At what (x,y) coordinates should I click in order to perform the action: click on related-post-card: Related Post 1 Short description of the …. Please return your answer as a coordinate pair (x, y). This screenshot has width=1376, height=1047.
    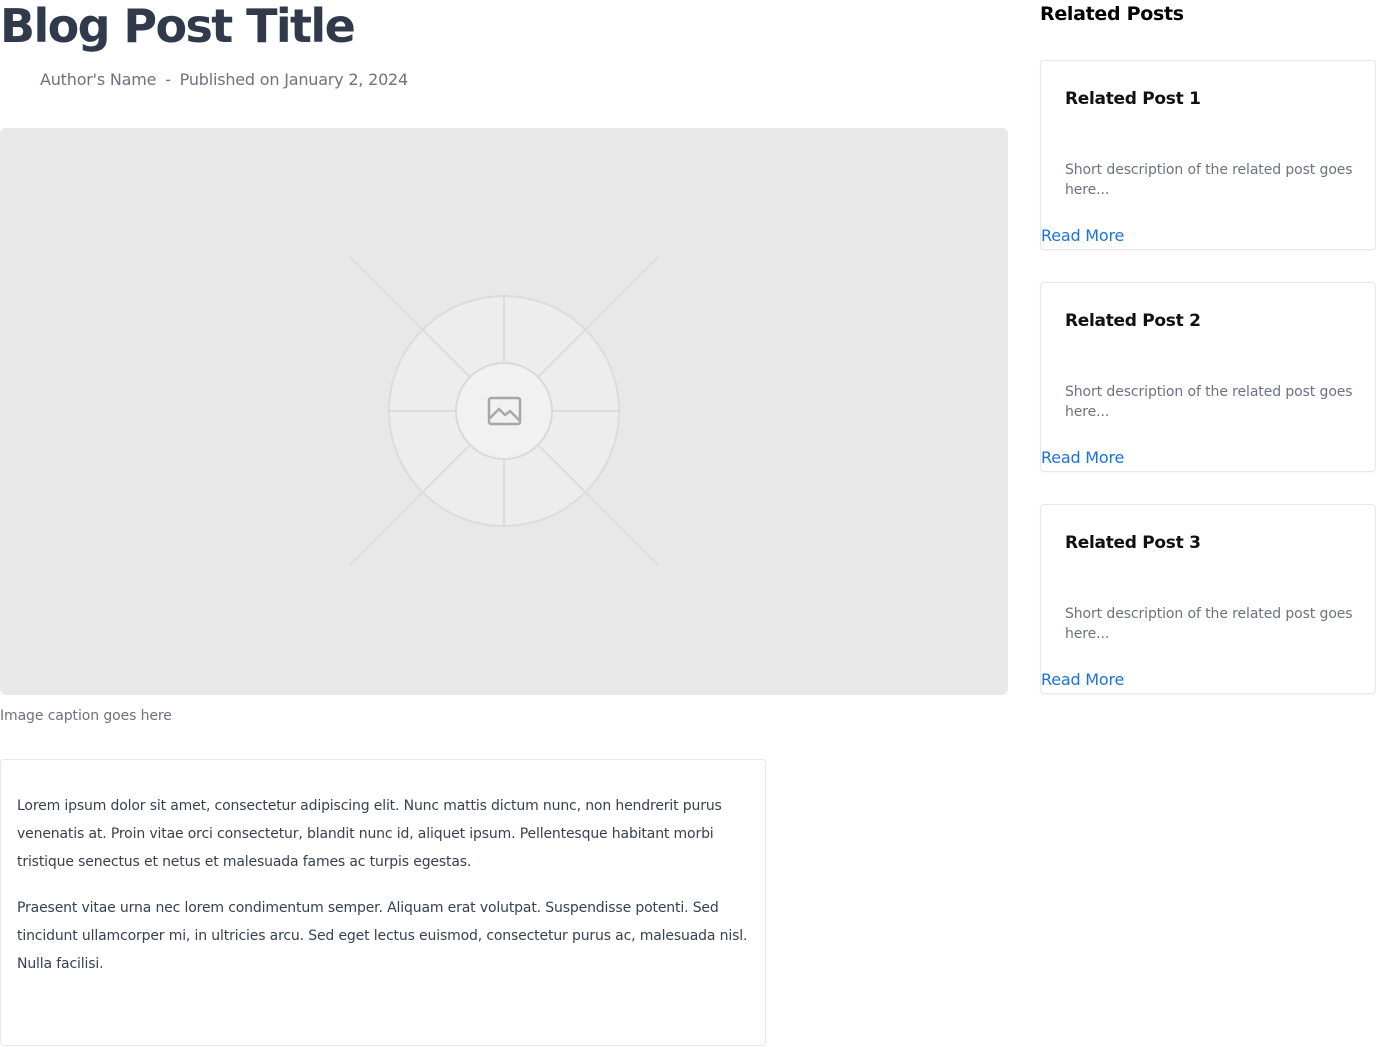
    Looking at the image, I should click on (1208, 155).